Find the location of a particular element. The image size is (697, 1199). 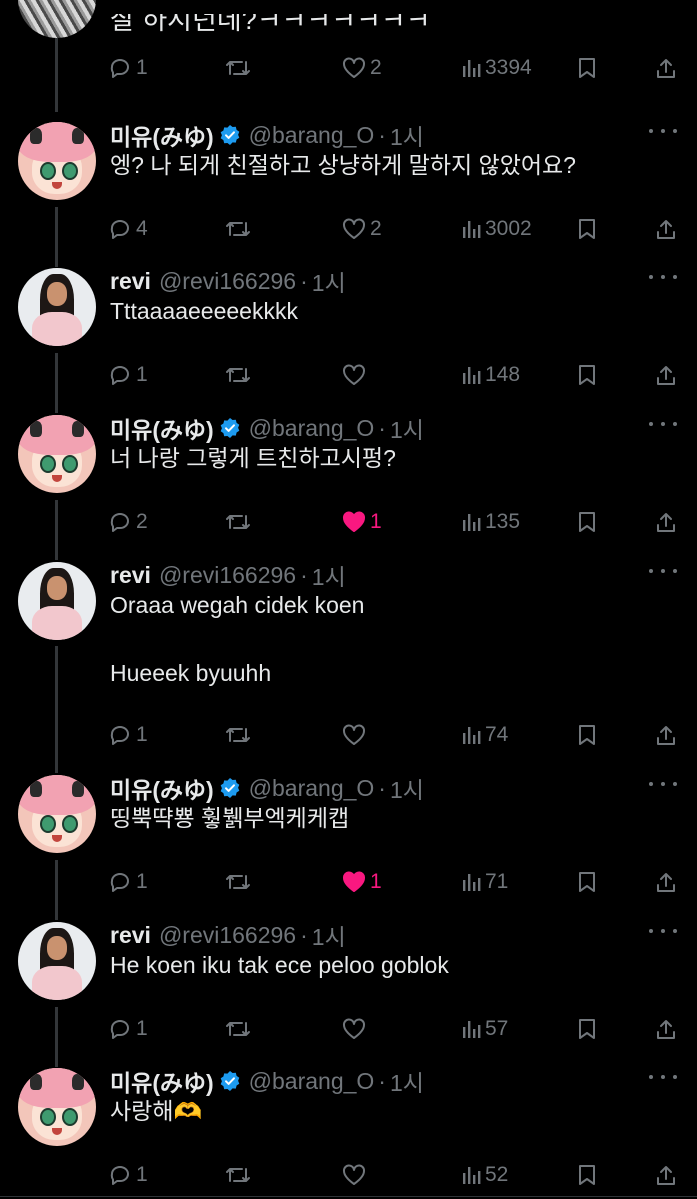

tweet-actions: 2 1 135 is located at coordinates (348, 522).